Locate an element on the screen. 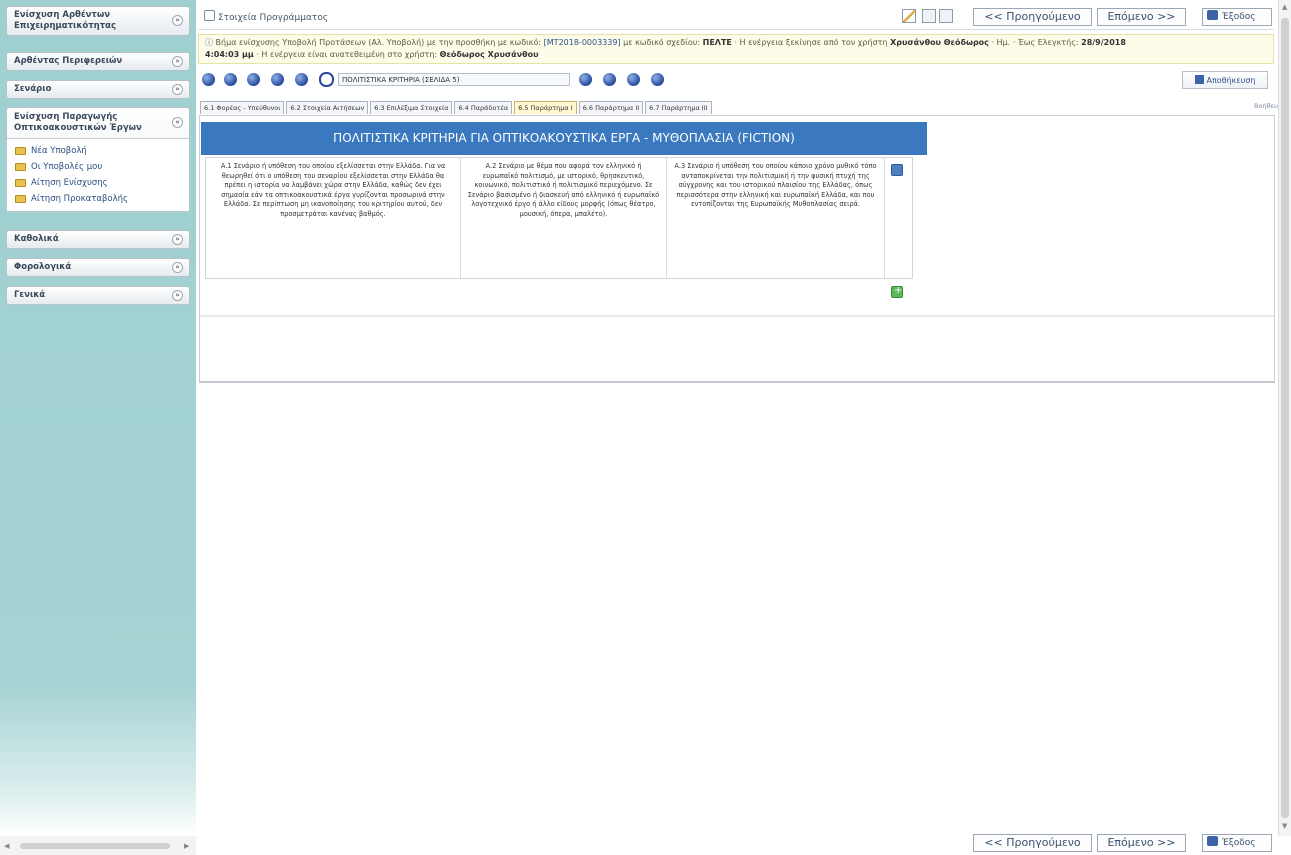 The image size is (1291, 855). sidebar-panel-label: Ενίσχυση Αρθέντων Επιχειρηματικότητας is located at coordinates (65, 20).